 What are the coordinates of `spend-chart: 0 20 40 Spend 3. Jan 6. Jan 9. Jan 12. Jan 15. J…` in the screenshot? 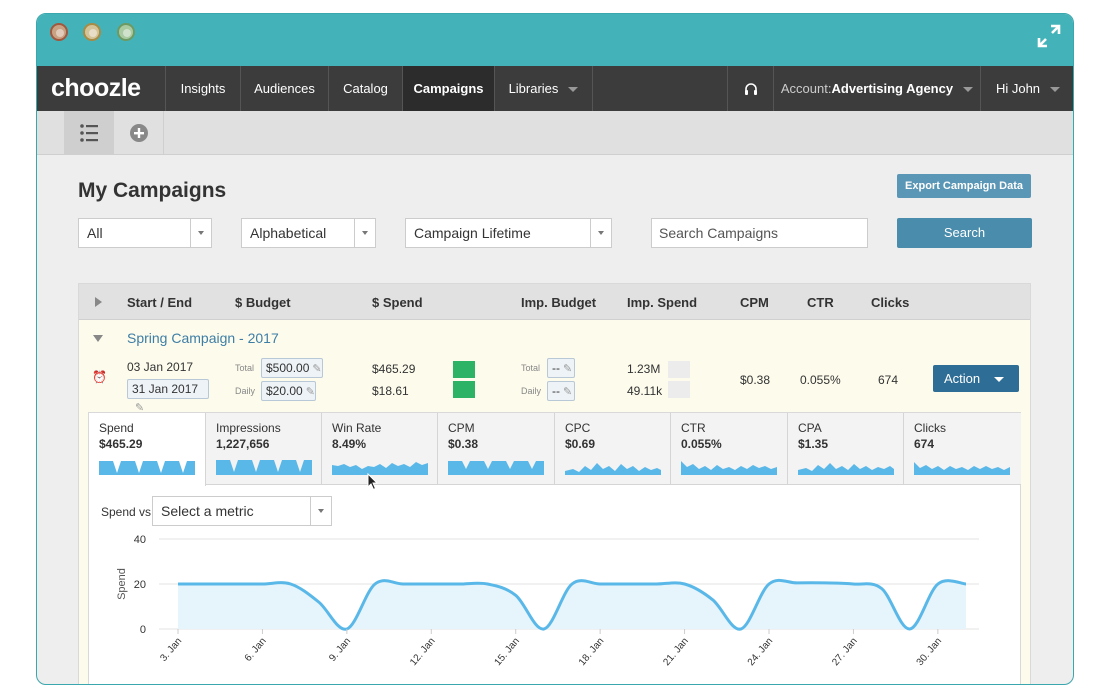 It's located at (547, 601).